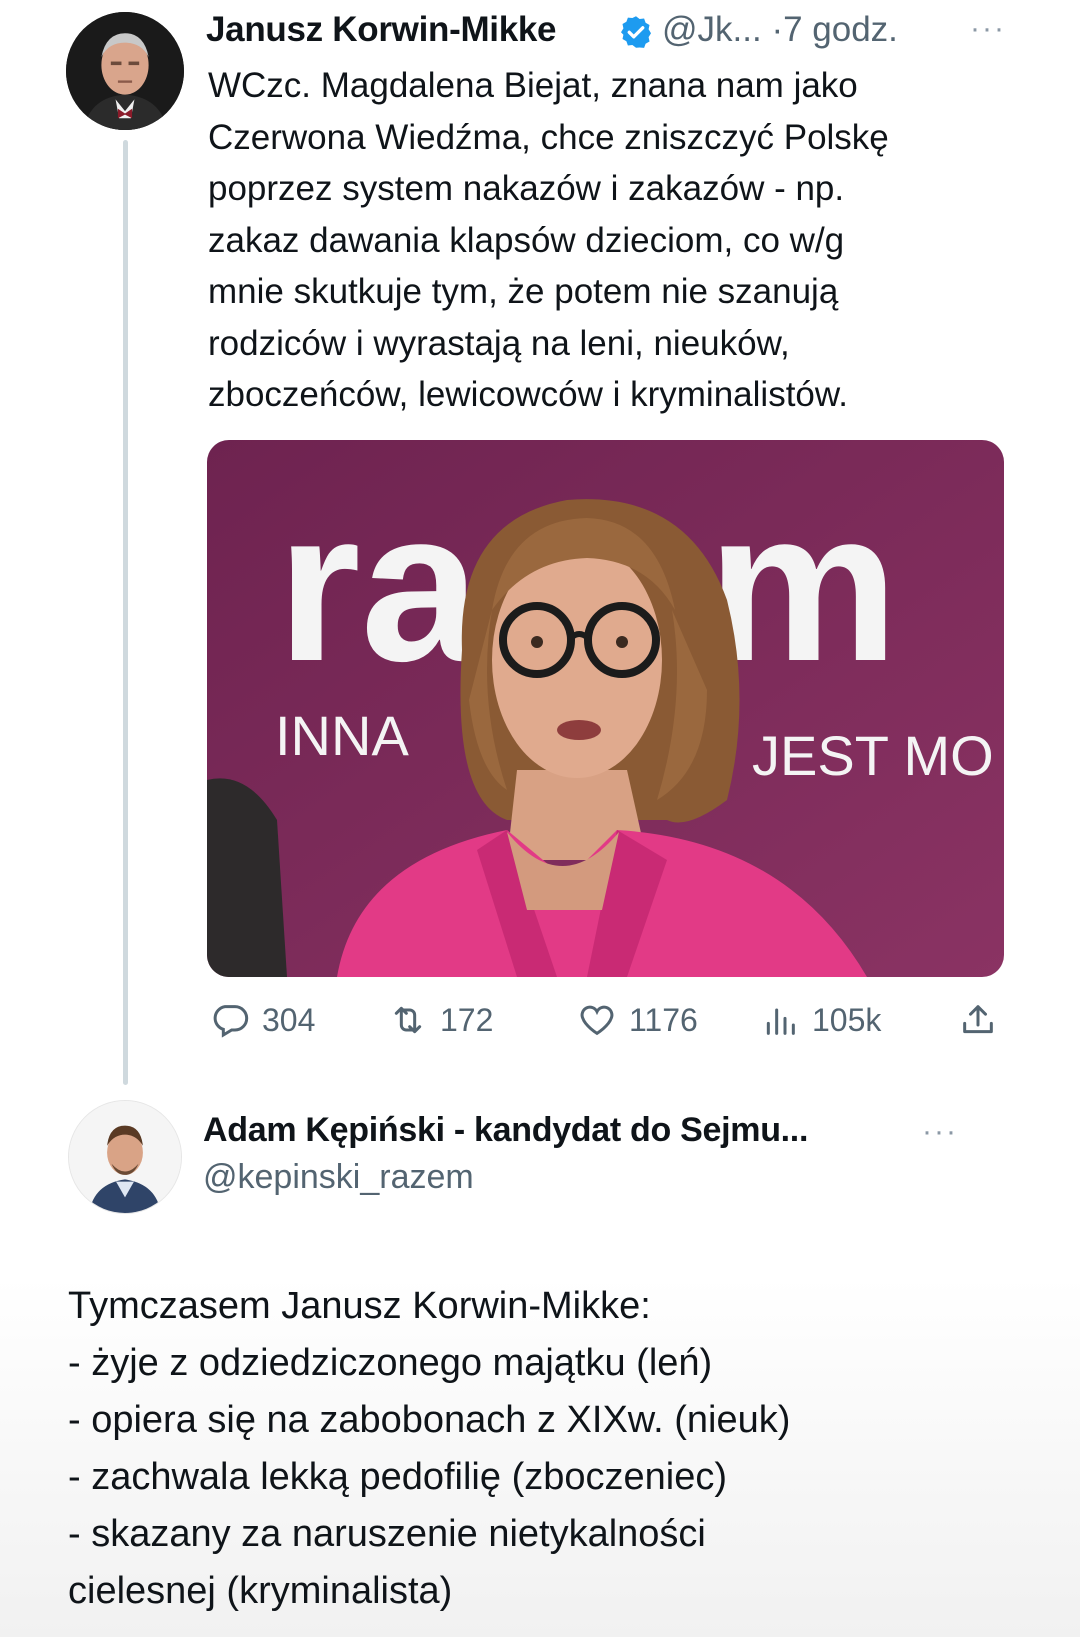 The image size is (1080, 1637). What do you see at coordinates (338, 1177) in the screenshot?
I see `reply-author-handle: @kepinski_razem` at bounding box center [338, 1177].